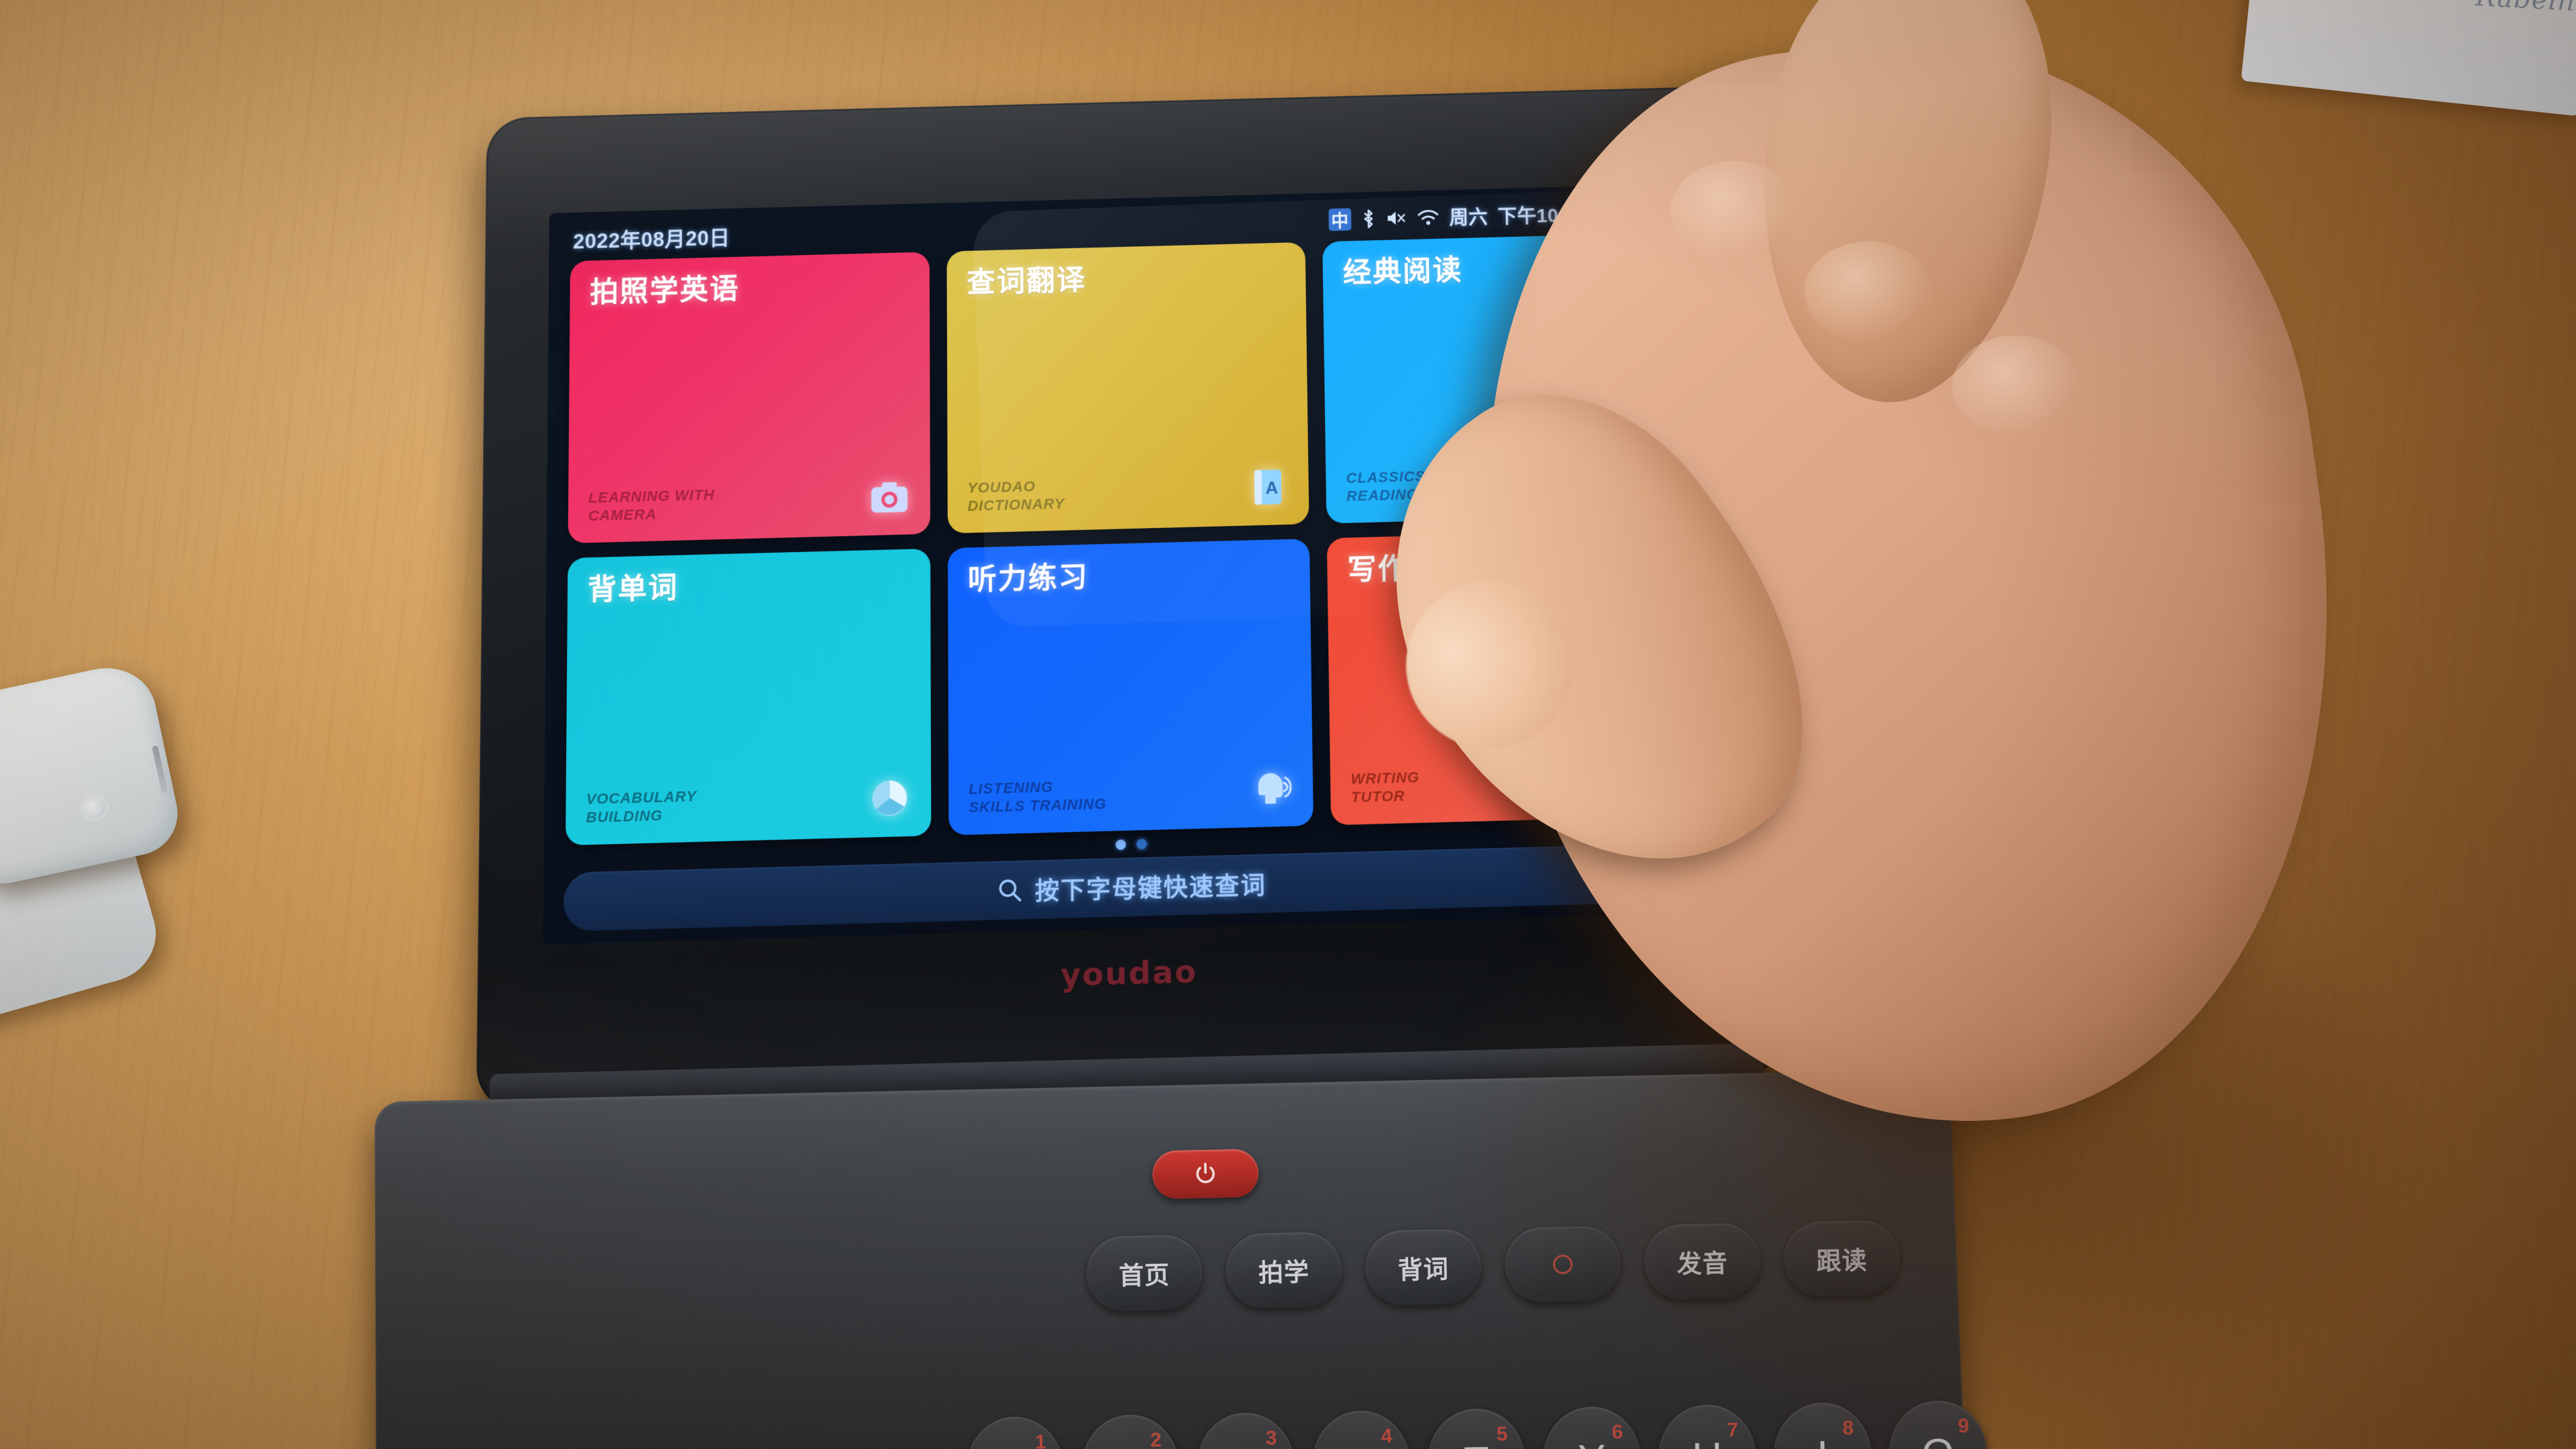  I want to click on key-e: 3 E, so click(1245, 1430).